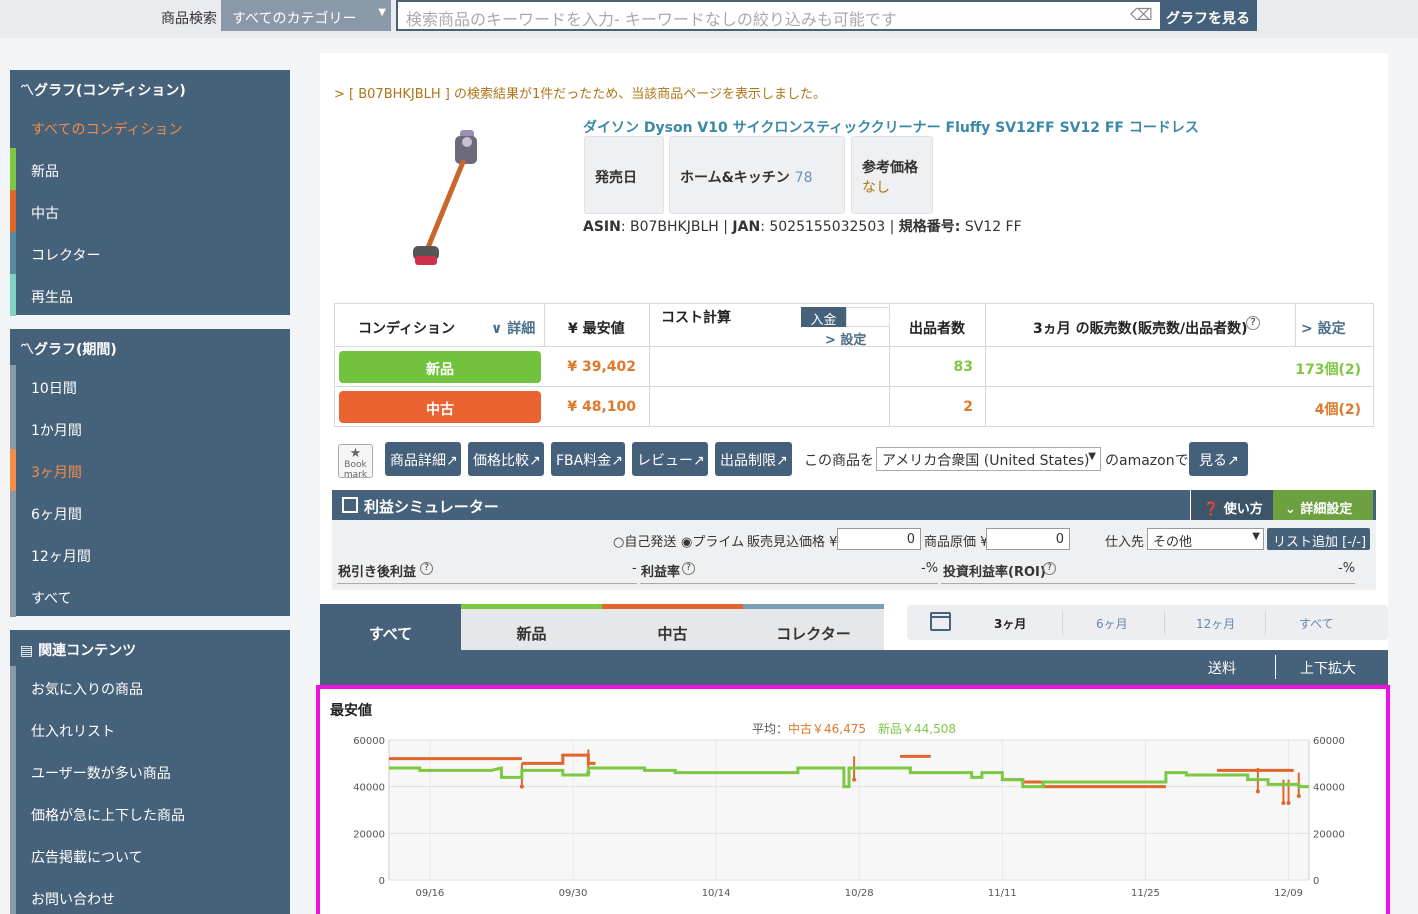 This screenshot has width=1418, height=914. I want to click on listing-restriction-button: 出品制限↗, so click(753, 459).